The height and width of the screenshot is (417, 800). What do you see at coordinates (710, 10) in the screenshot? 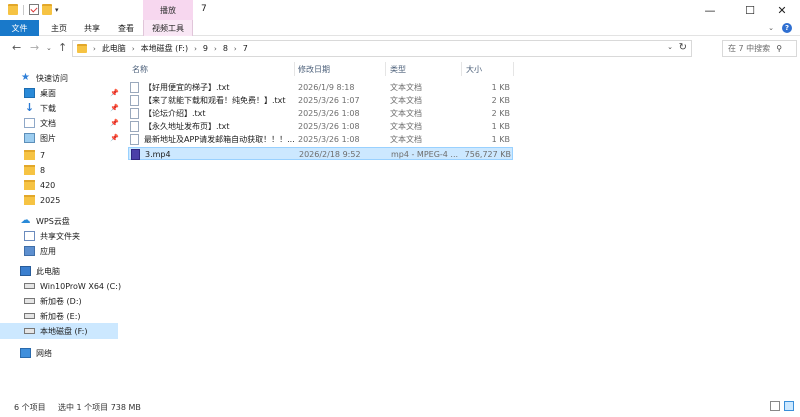
I see `minimize-button: —` at bounding box center [710, 10].